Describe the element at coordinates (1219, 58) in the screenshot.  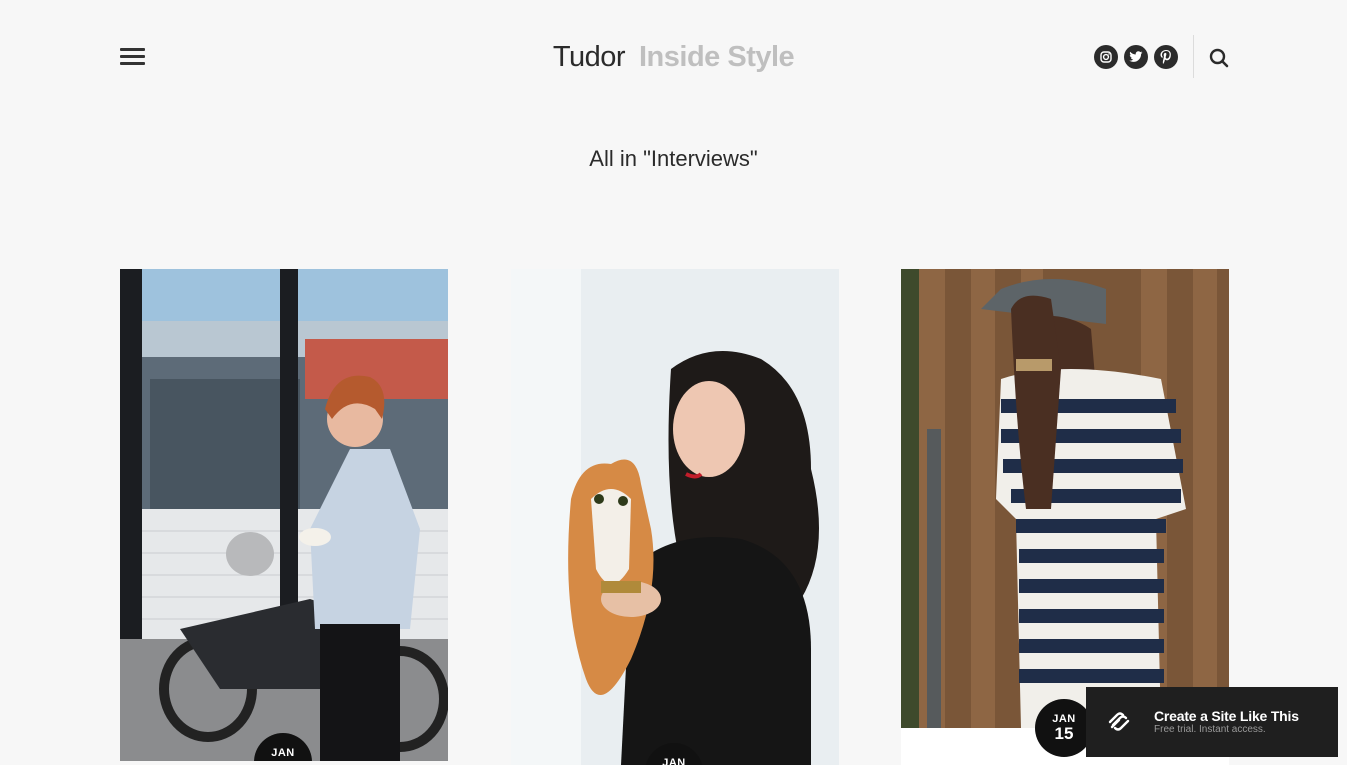
I see `search-icon` at that location.